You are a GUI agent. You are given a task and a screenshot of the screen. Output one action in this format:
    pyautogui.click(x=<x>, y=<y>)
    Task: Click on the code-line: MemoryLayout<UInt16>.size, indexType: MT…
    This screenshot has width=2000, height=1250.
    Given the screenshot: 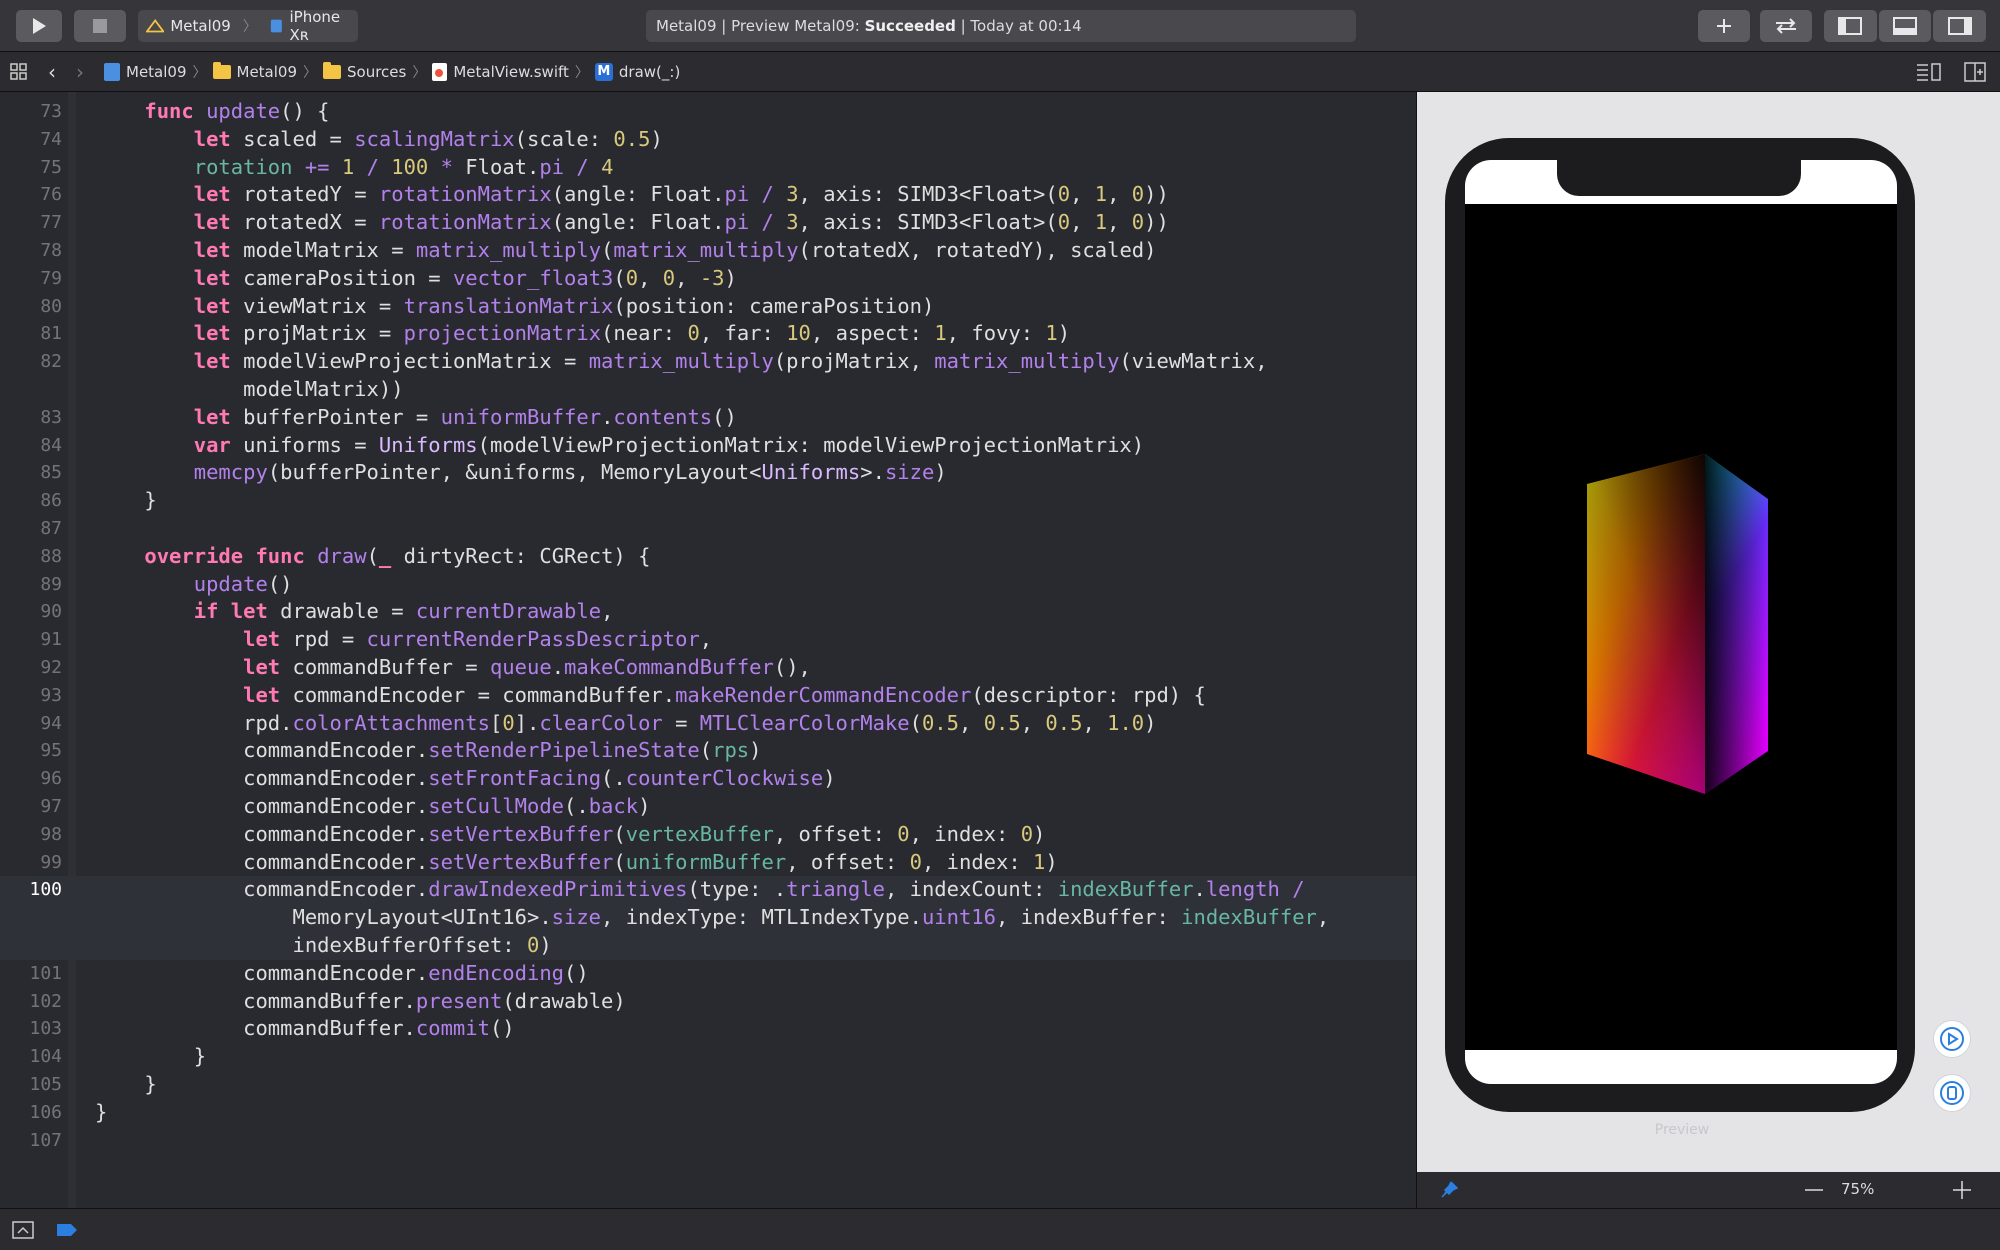 What is the action you would take?
    pyautogui.click(x=708, y=918)
    